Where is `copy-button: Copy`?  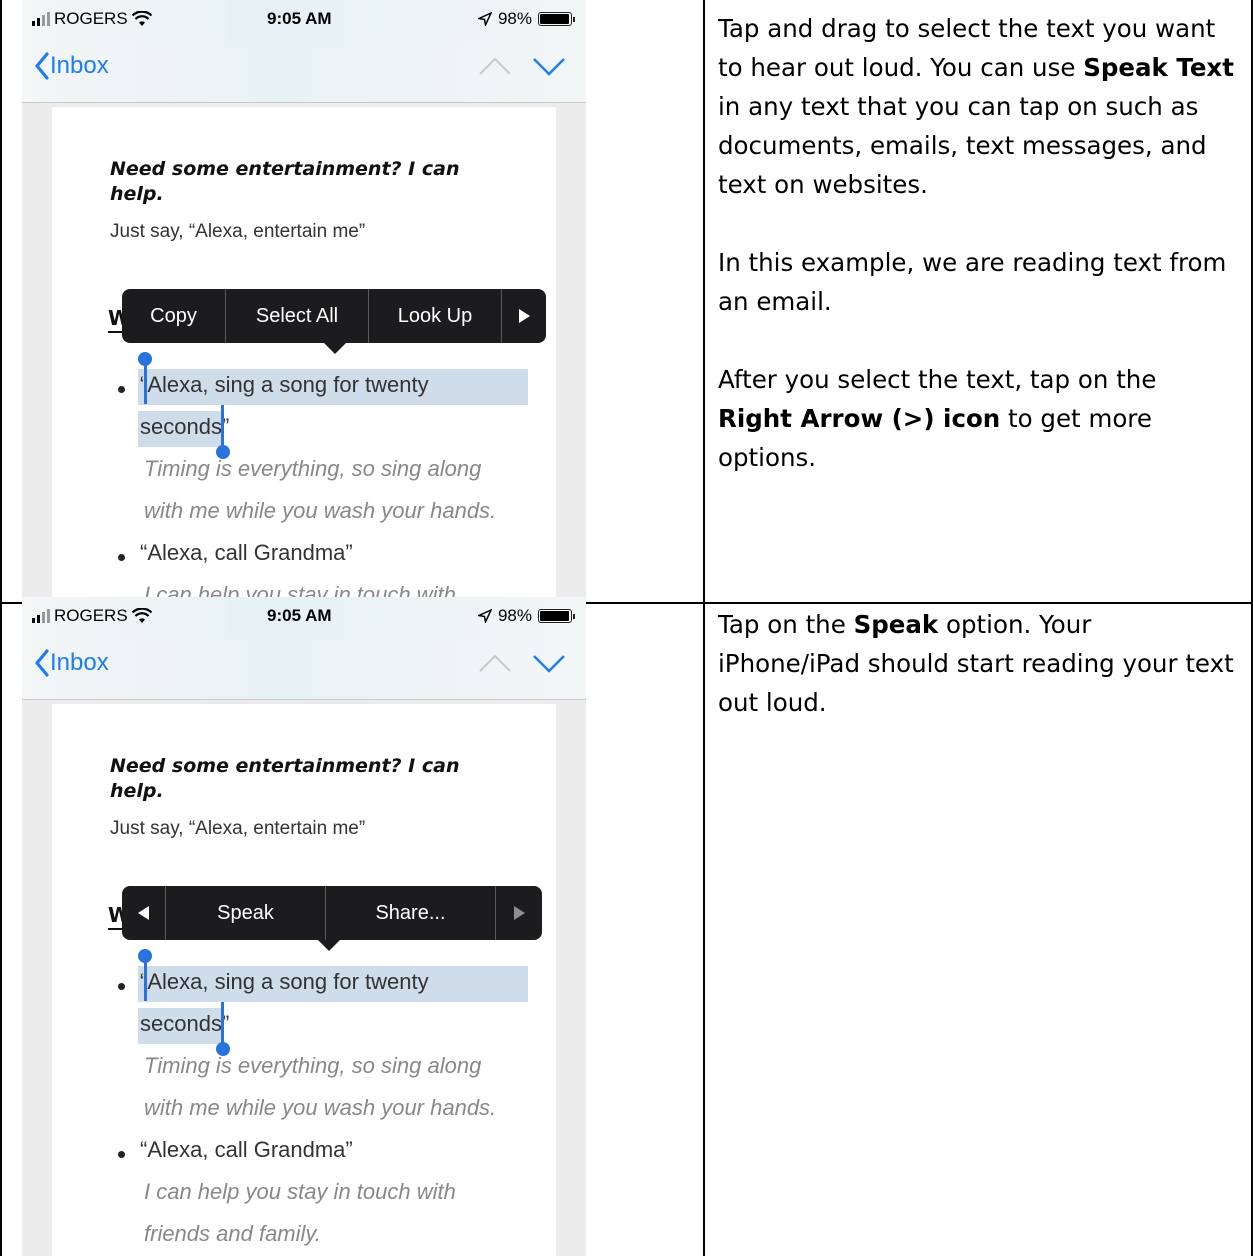 copy-button: Copy is located at coordinates (174, 316).